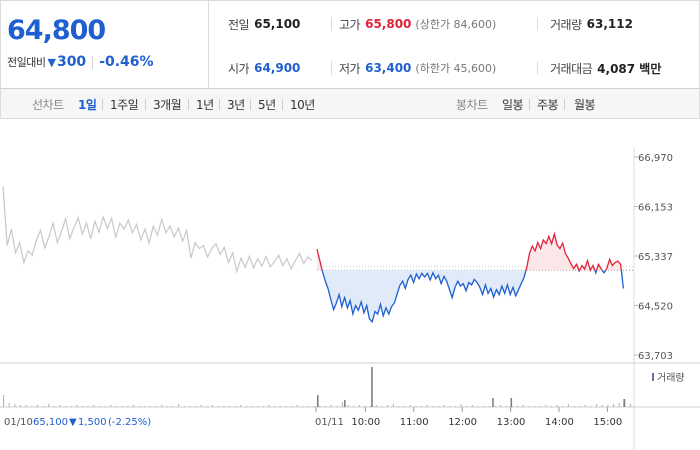 The height and width of the screenshot is (450, 700). Describe the element at coordinates (655, 158) in the screenshot. I see `y-tick-label: 66,970` at that location.